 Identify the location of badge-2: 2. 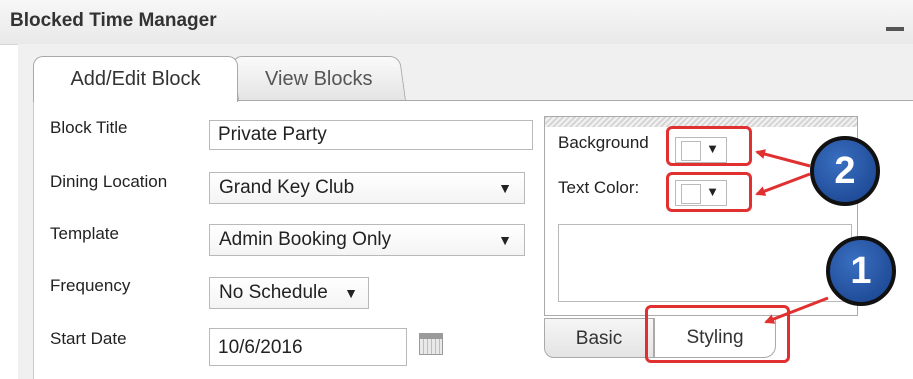
(845, 171).